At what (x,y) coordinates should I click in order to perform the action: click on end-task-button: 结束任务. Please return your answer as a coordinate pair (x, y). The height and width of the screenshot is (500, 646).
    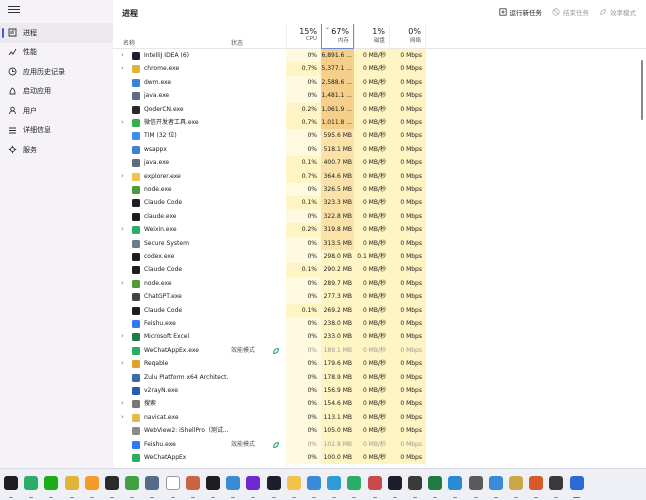
    Looking at the image, I should click on (570, 12).